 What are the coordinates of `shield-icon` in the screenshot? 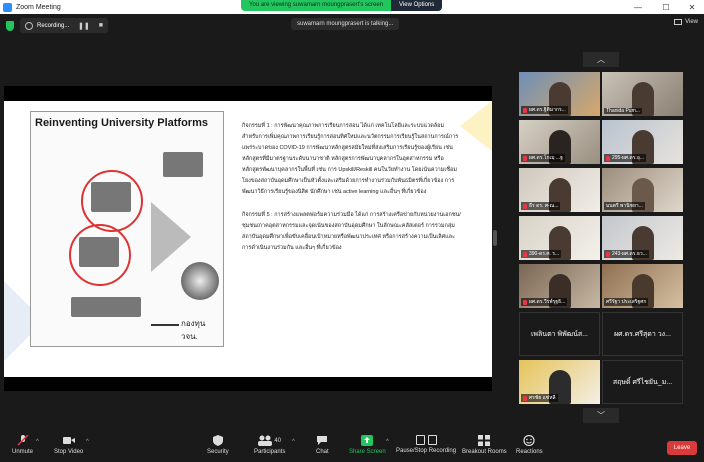 It's located at (217, 440).